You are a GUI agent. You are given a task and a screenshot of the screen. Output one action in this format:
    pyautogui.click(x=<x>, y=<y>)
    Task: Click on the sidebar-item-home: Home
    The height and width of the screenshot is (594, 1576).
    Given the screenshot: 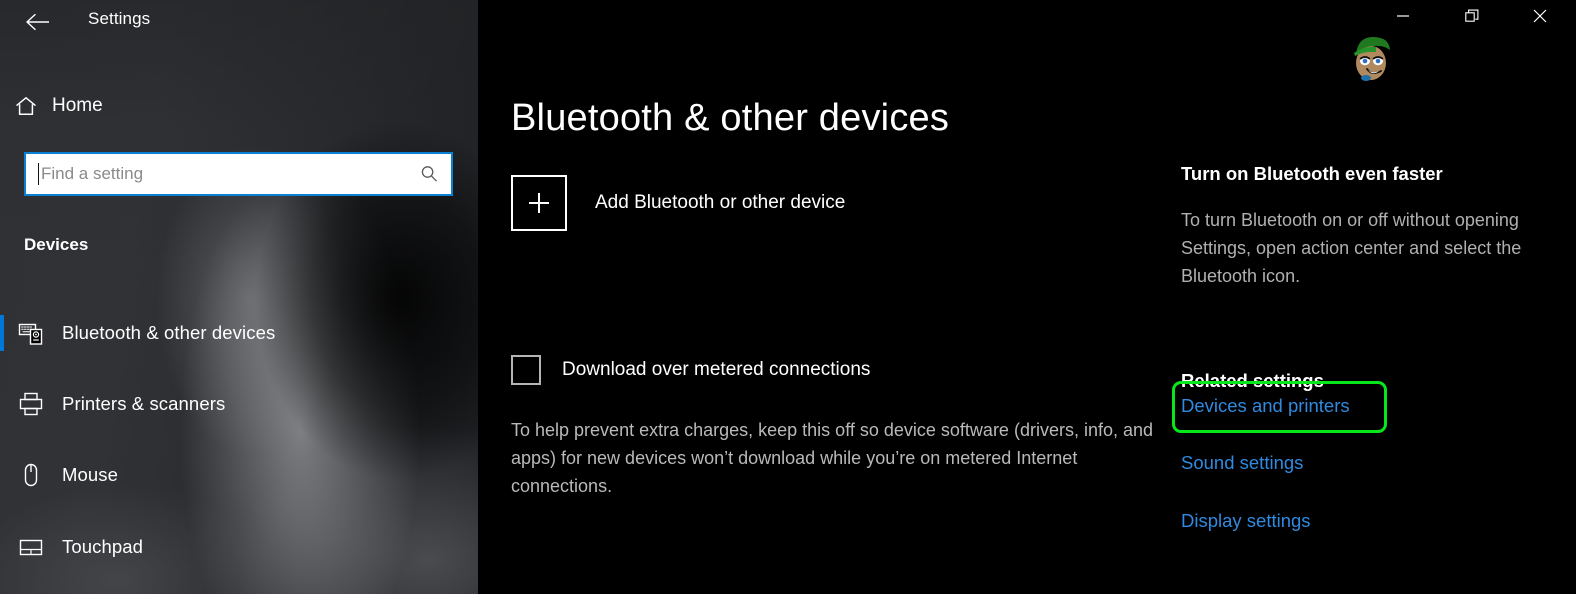 What is the action you would take?
    pyautogui.click(x=239, y=106)
    